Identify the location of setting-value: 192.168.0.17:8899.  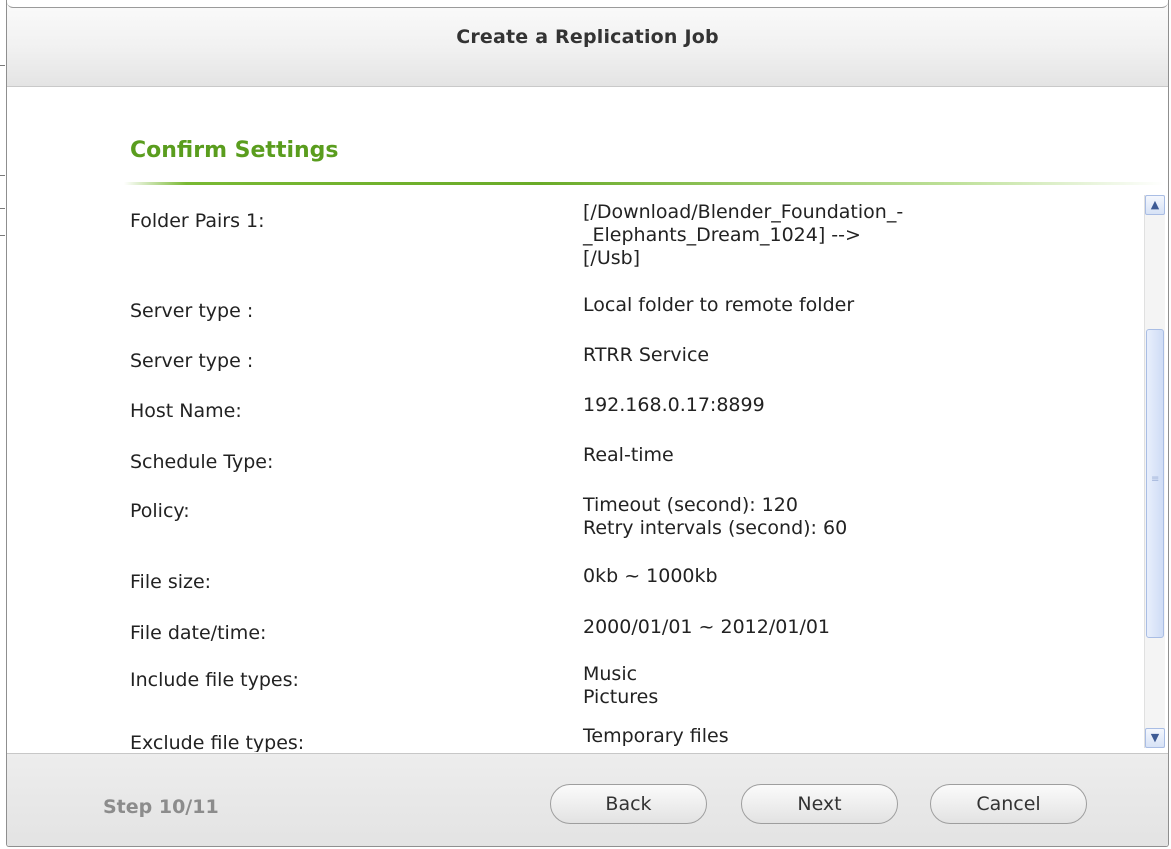
(674, 405).